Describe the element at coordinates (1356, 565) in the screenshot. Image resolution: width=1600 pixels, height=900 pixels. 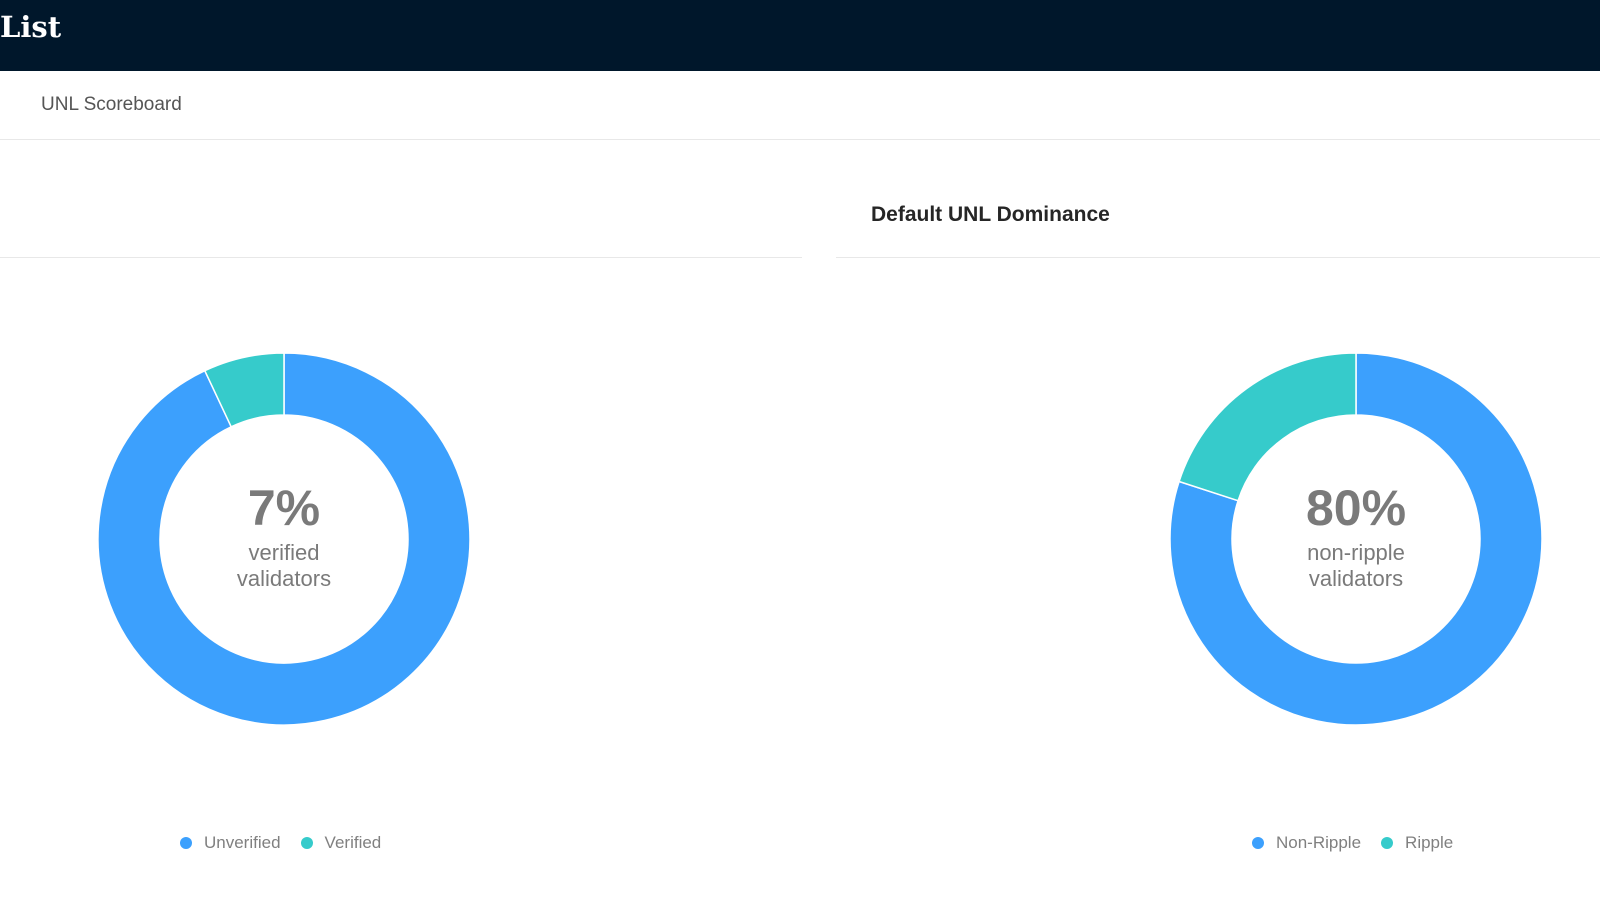
I see `center-caption: non-ripple validators` at that location.